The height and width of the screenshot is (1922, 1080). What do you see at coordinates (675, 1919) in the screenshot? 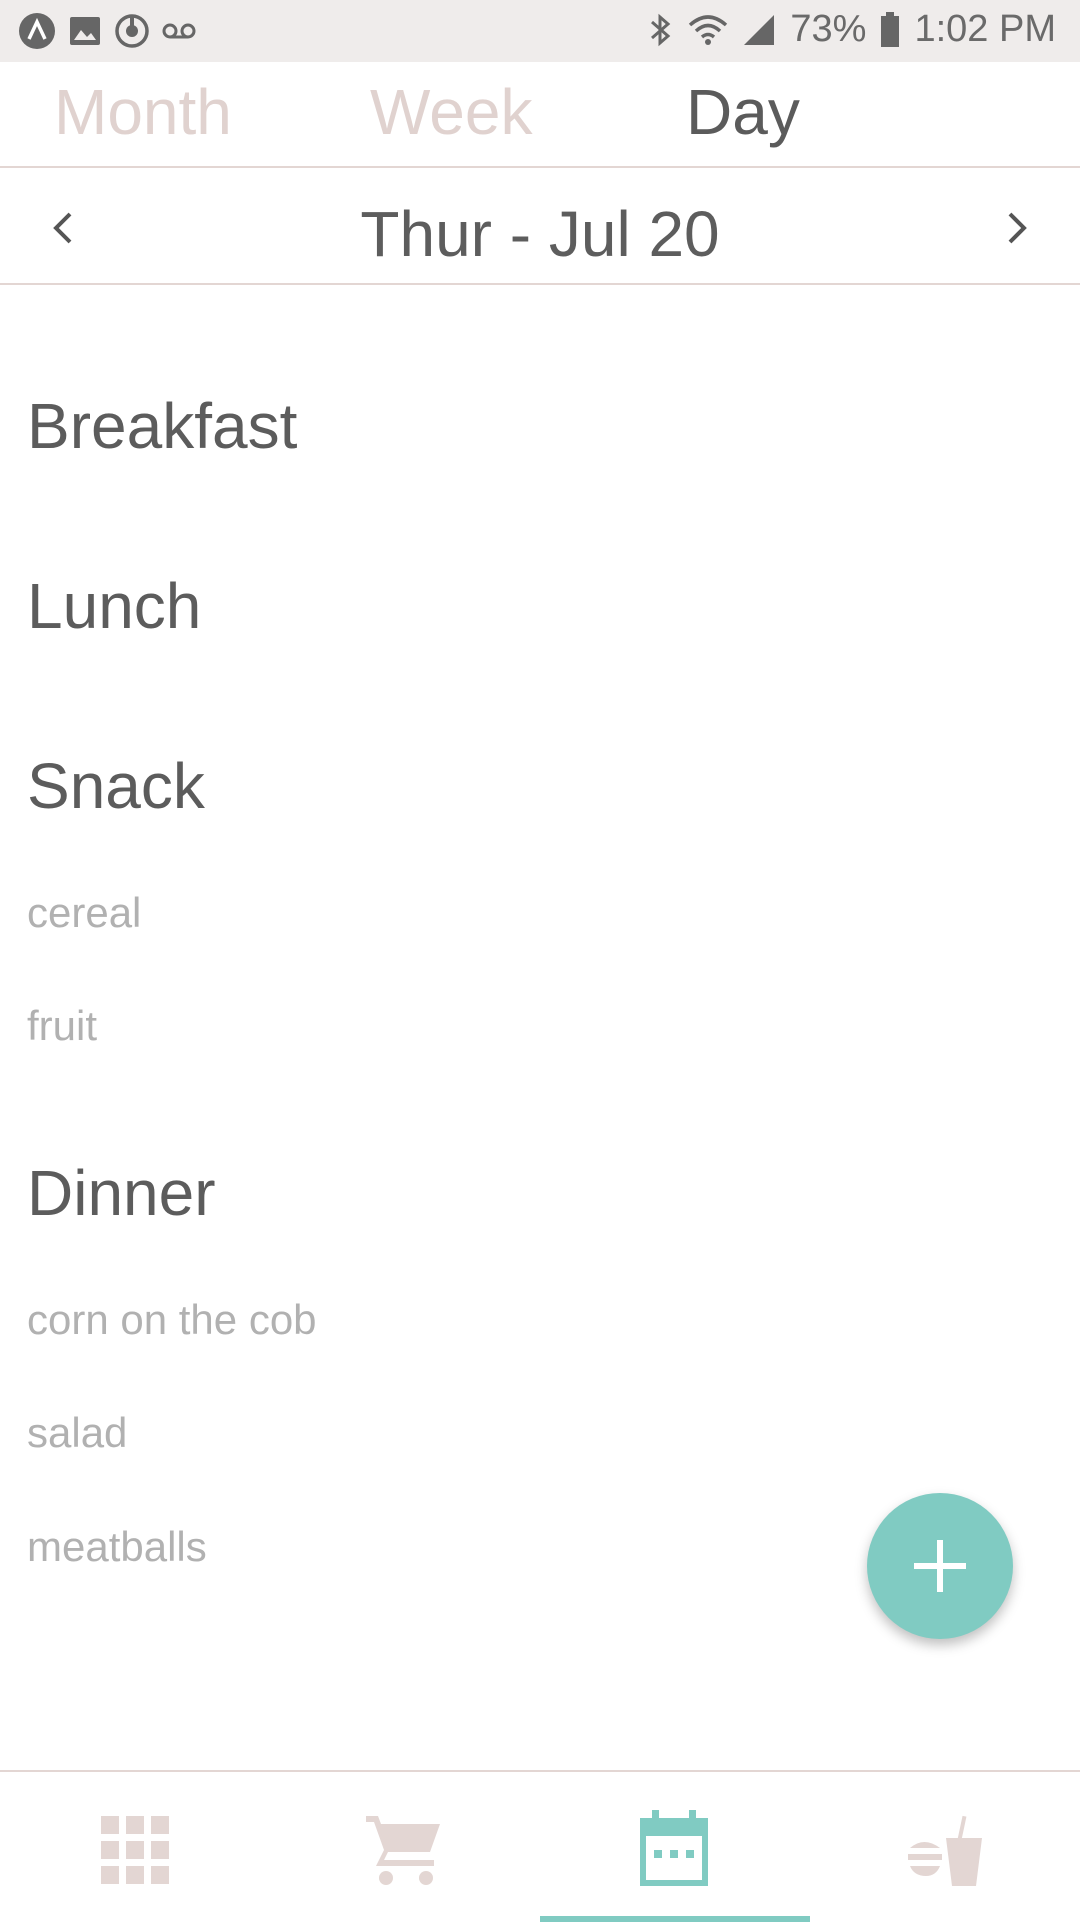
I see `active-tab-indicator` at bounding box center [675, 1919].